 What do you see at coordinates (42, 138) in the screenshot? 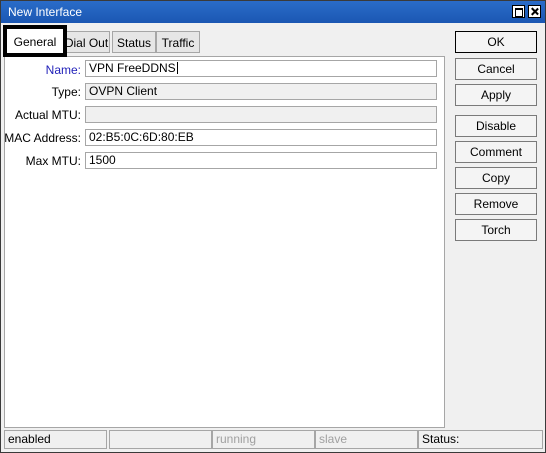
I see `mac-address-label: MAC Address:` at bounding box center [42, 138].